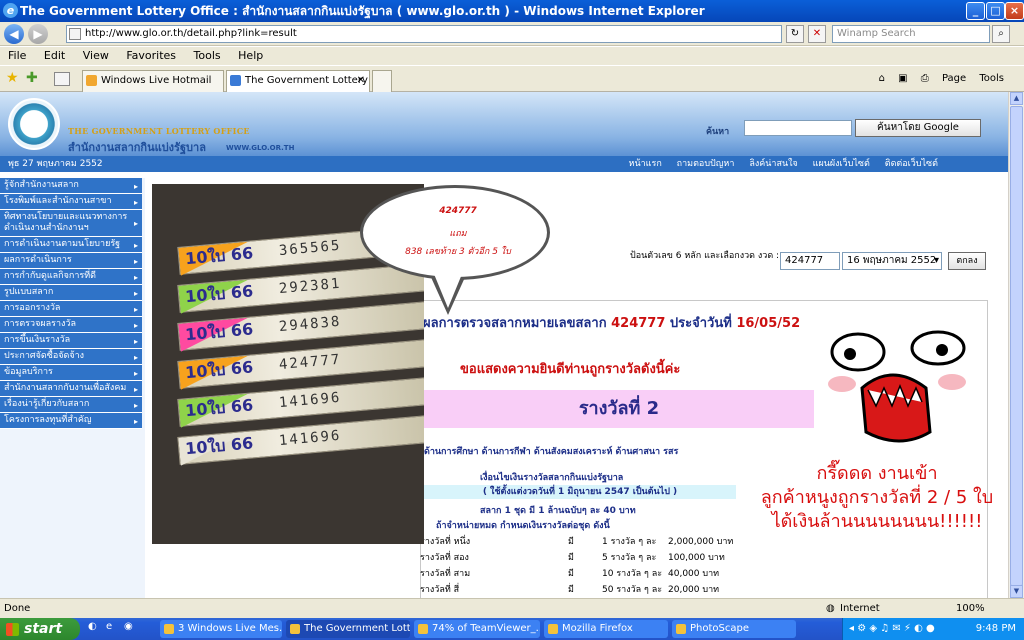  Describe the element at coordinates (92, 626) in the screenshot. I see `quicklaunch-icon: ◐` at that location.